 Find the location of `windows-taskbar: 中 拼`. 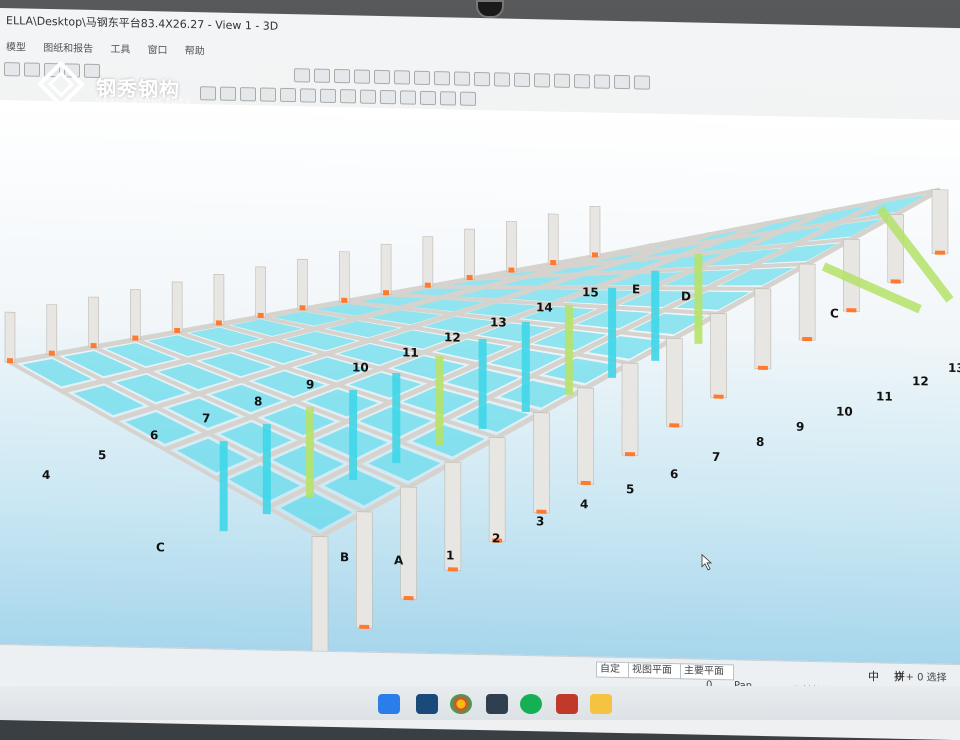

windows-taskbar: 中 拼 is located at coordinates (480, 695).